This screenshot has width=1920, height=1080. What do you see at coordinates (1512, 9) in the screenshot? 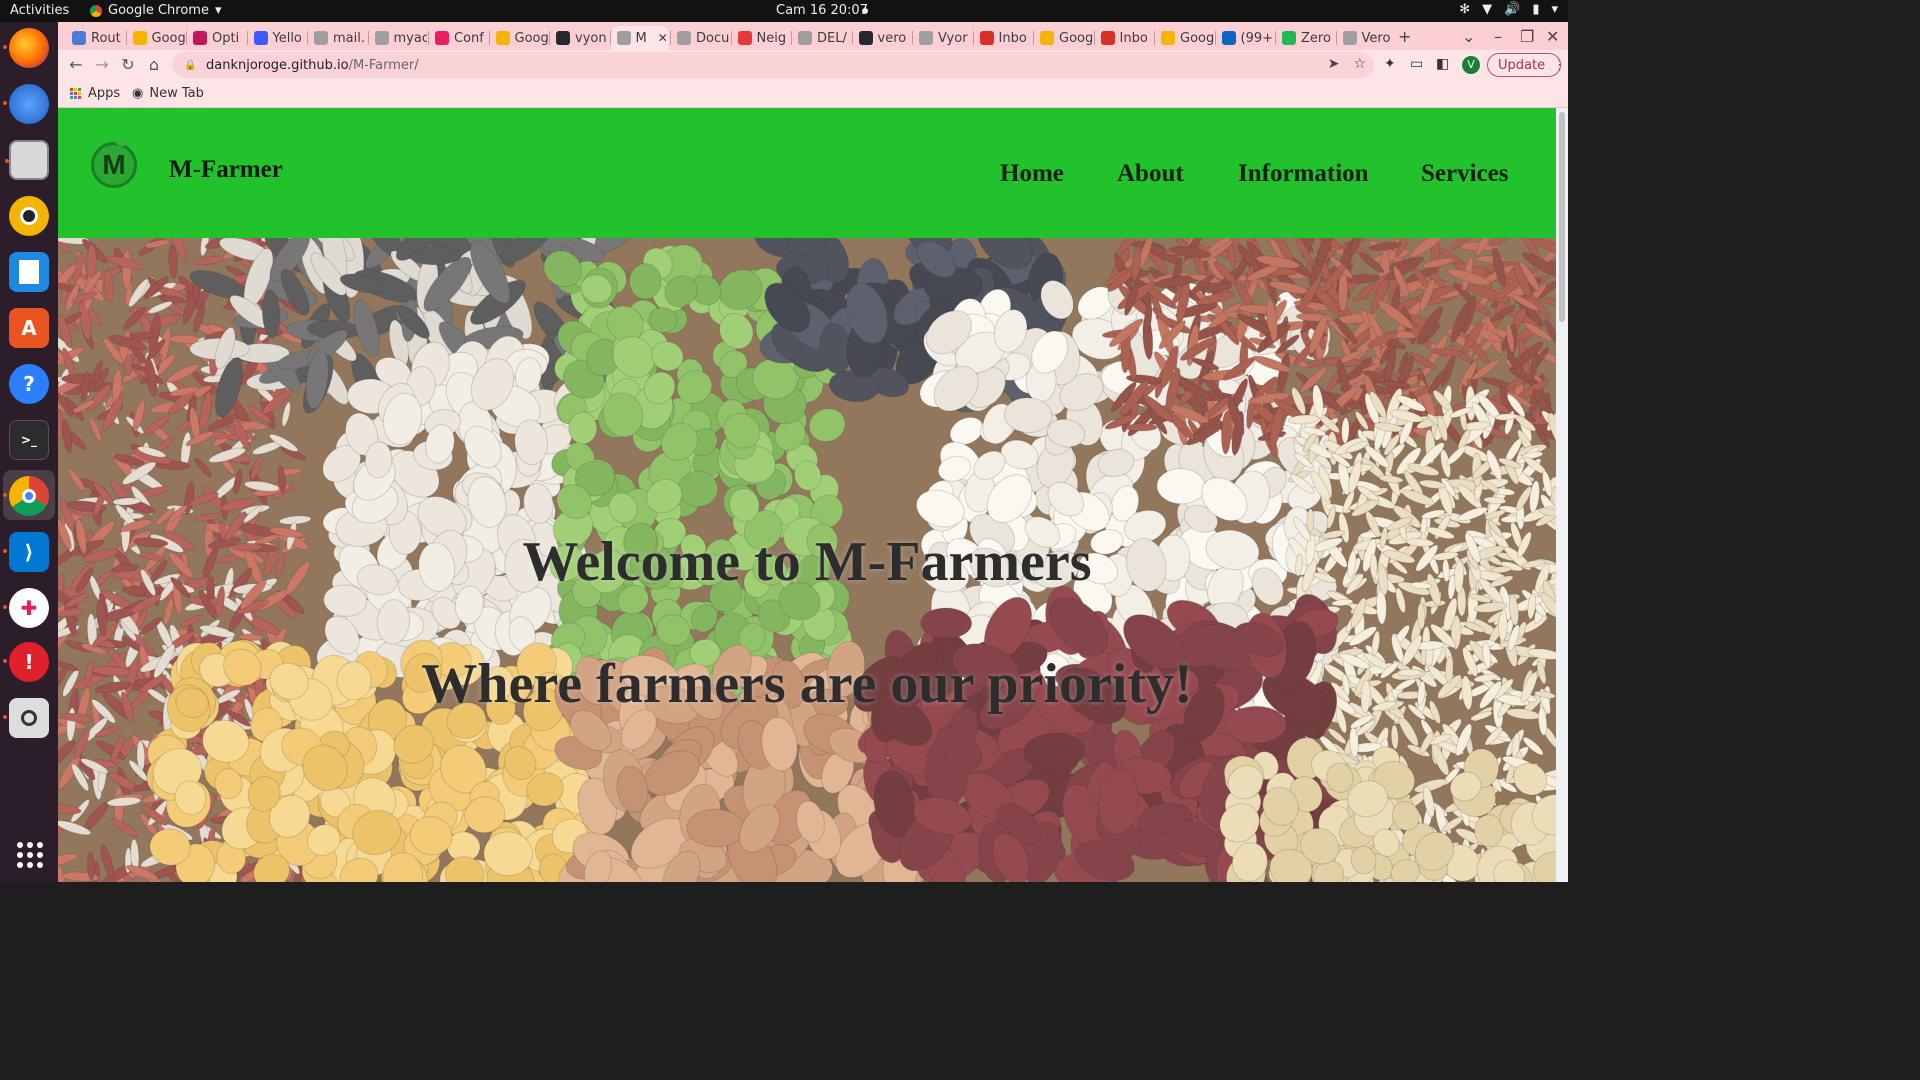
I see `volume-icon: 🔊` at bounding box center [1512, 9].